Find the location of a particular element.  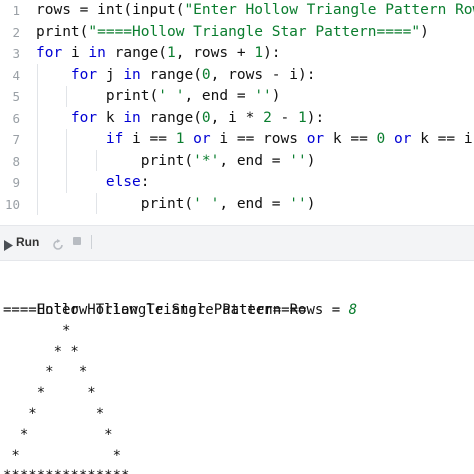

console-header-line: ====Hollow Triangle Star Pattern==== is located at coordinates (155, 310).